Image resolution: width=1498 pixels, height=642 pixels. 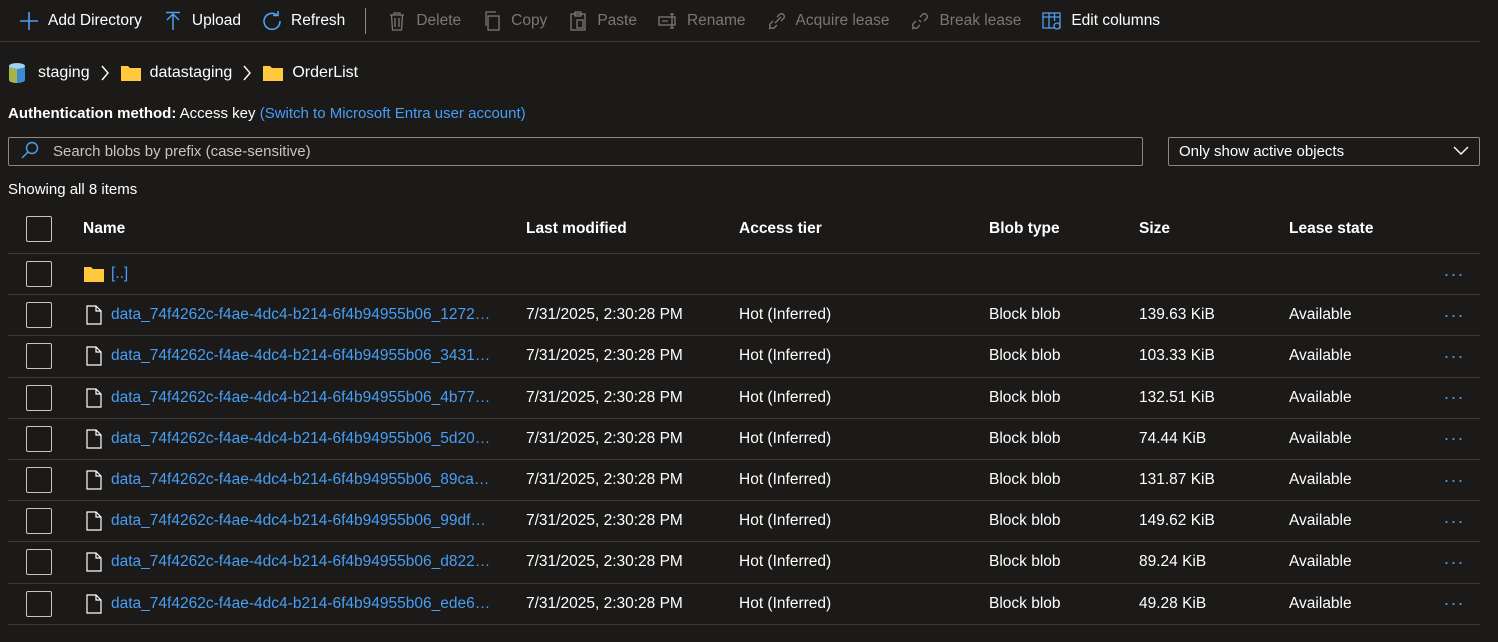 What do you see at coordinates (1331, 229) in the screenshot?
I see `column-header-lease-state: Lease state` at bounding box center [1331, 229].